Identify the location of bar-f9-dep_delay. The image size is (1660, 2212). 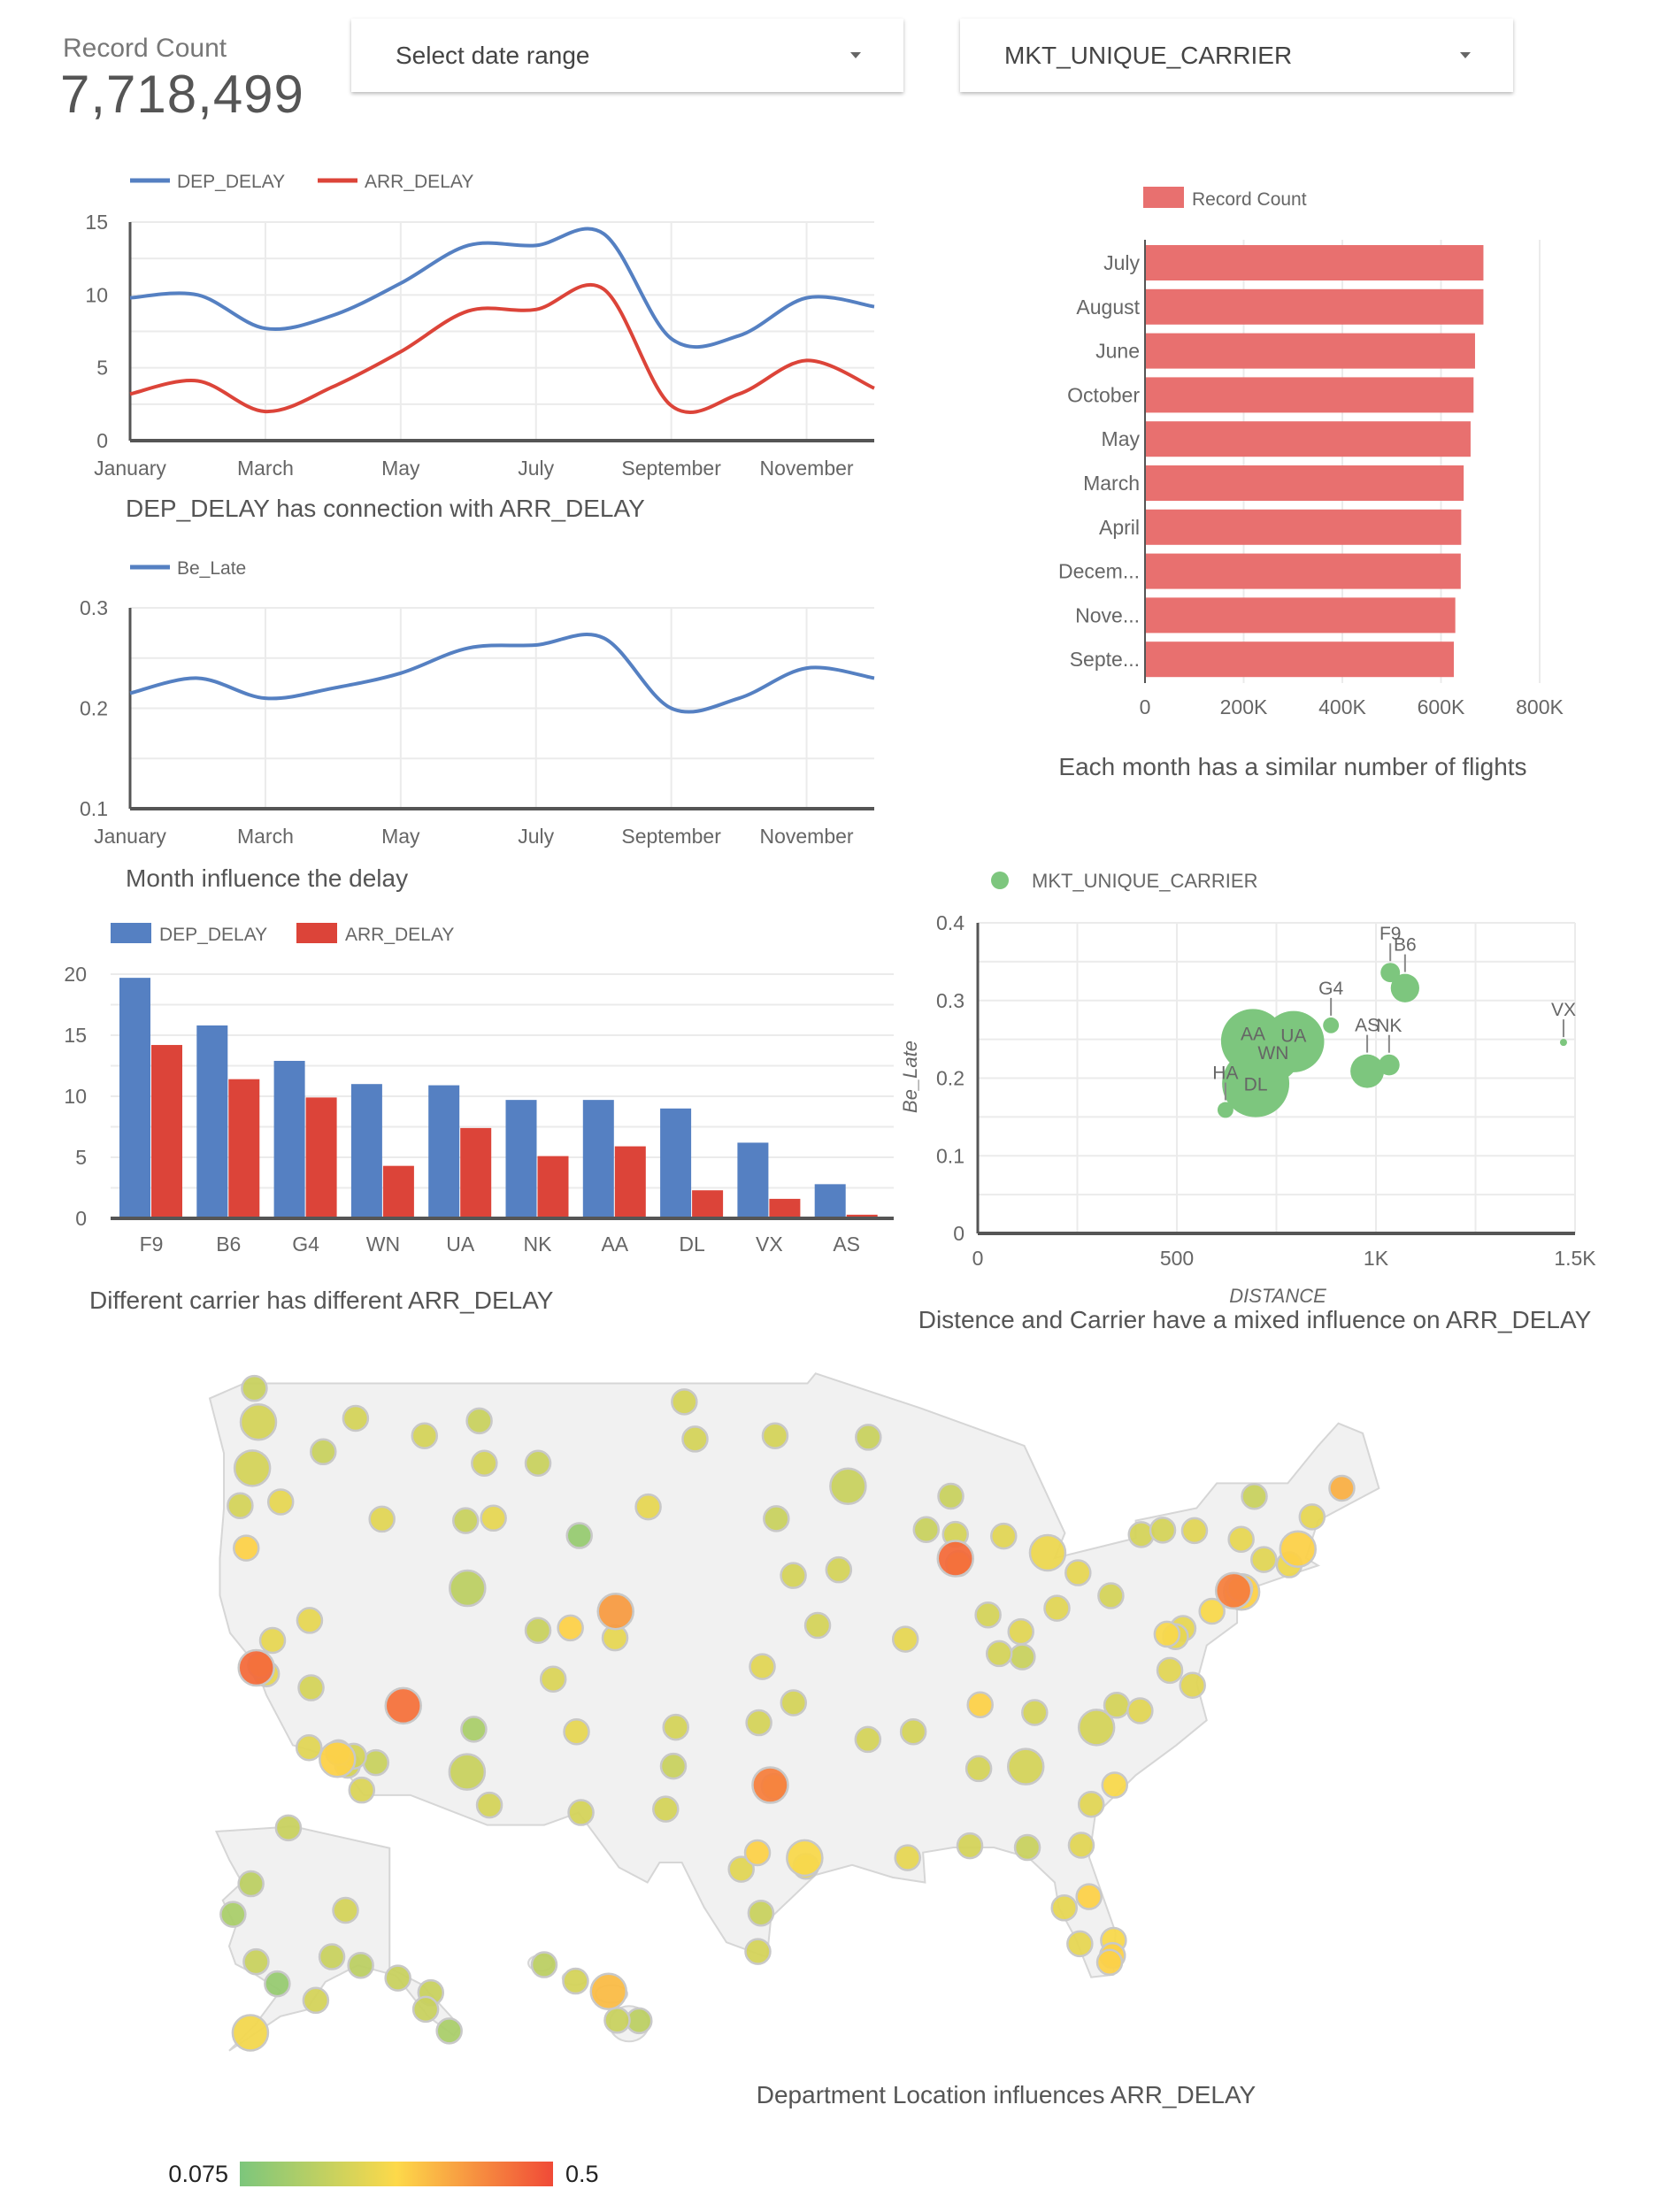
(134, 1098).